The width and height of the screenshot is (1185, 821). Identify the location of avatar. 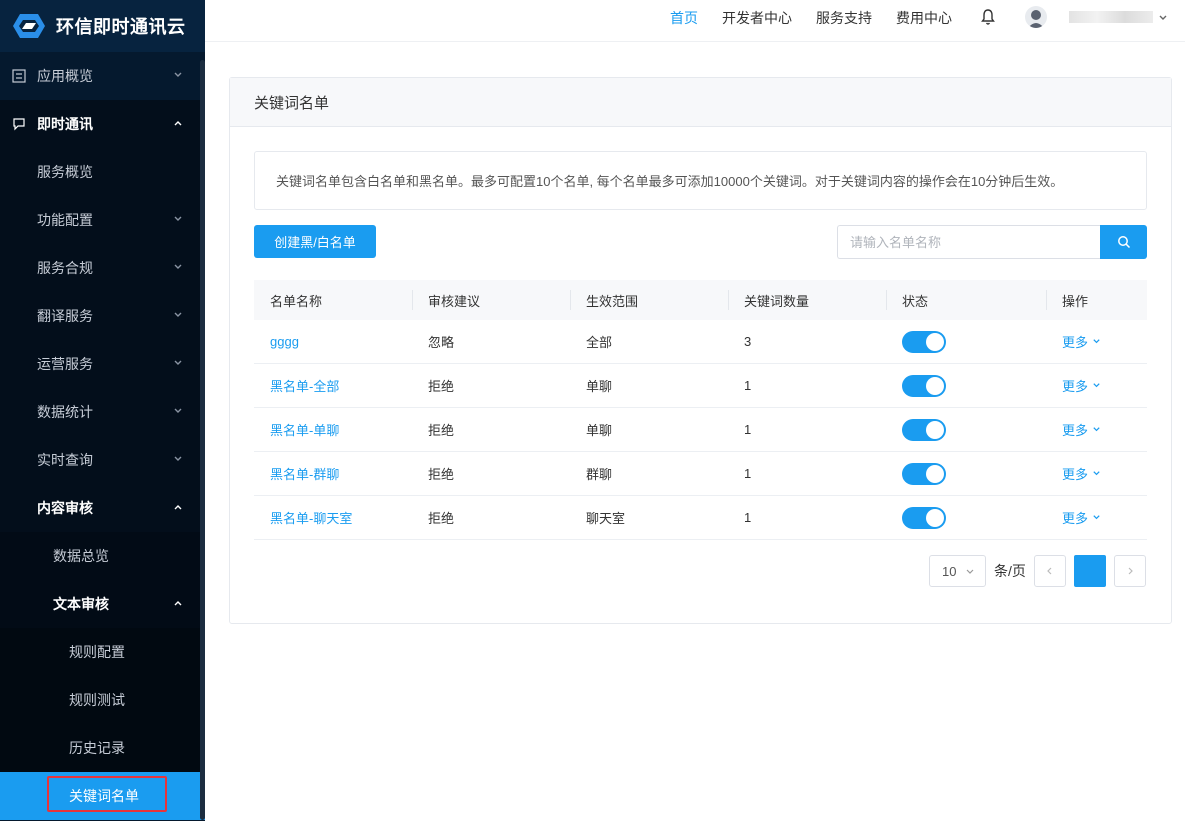
(1036, 17).